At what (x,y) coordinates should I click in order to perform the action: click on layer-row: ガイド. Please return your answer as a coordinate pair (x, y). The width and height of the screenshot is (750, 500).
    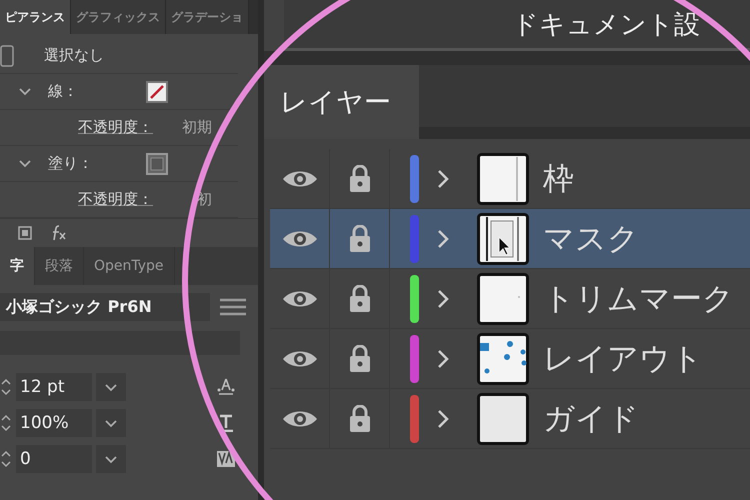
    Looking at the image, I should click on (510, 419).